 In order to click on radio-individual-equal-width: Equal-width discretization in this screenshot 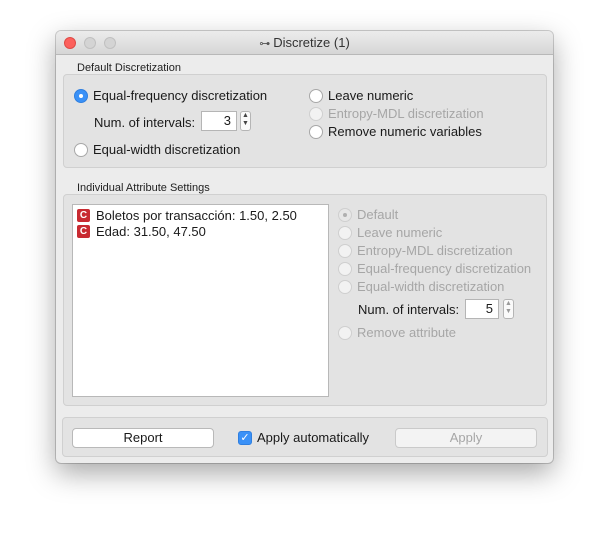, I will do `click(421, 286)`.